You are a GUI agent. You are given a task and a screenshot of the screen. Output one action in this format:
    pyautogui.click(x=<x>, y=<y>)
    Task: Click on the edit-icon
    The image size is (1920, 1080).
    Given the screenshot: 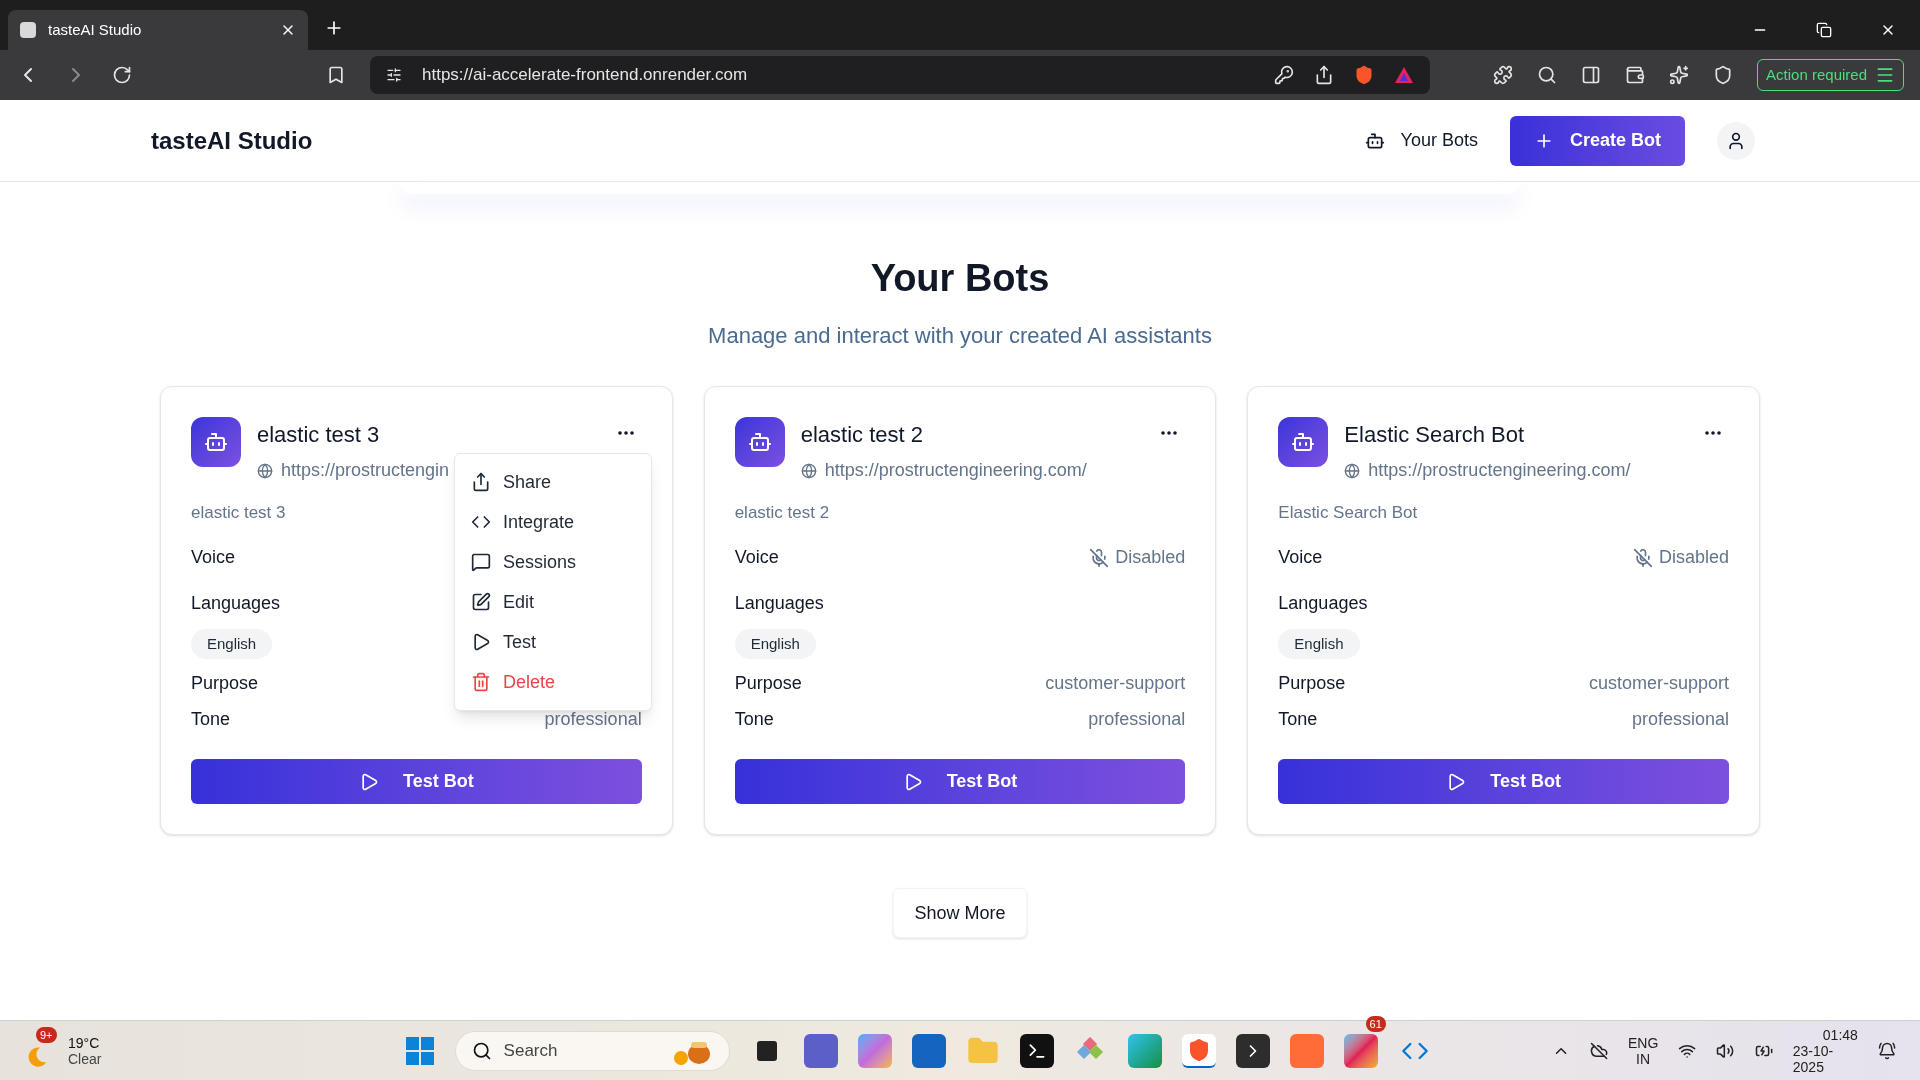 What is the action you would take?
    pyautogui.click(x=481, y=602)
    